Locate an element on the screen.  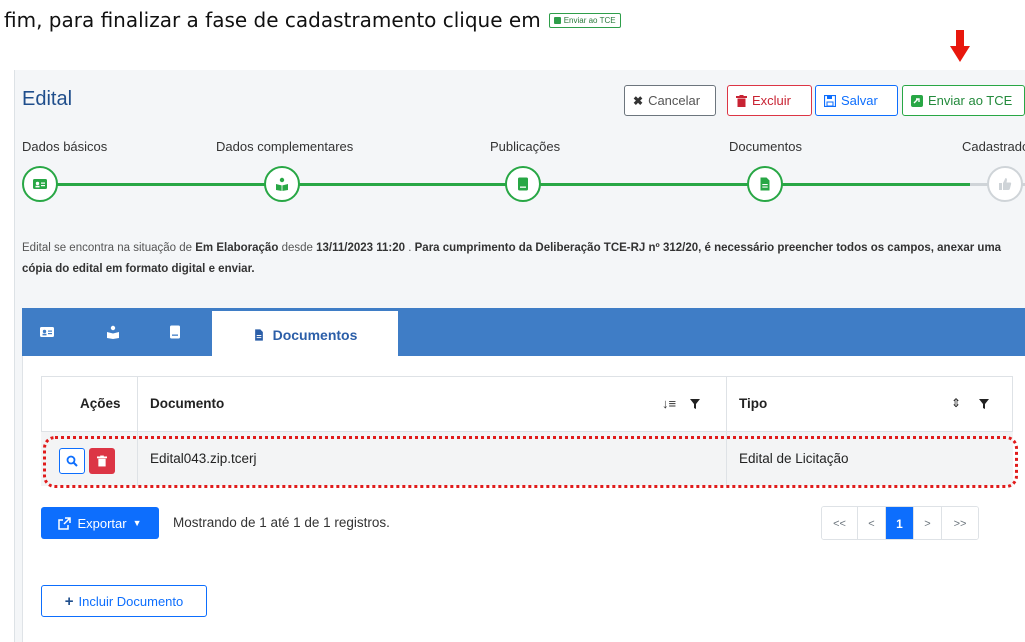
last-page-button: >> is located at coordinates (960, 523).